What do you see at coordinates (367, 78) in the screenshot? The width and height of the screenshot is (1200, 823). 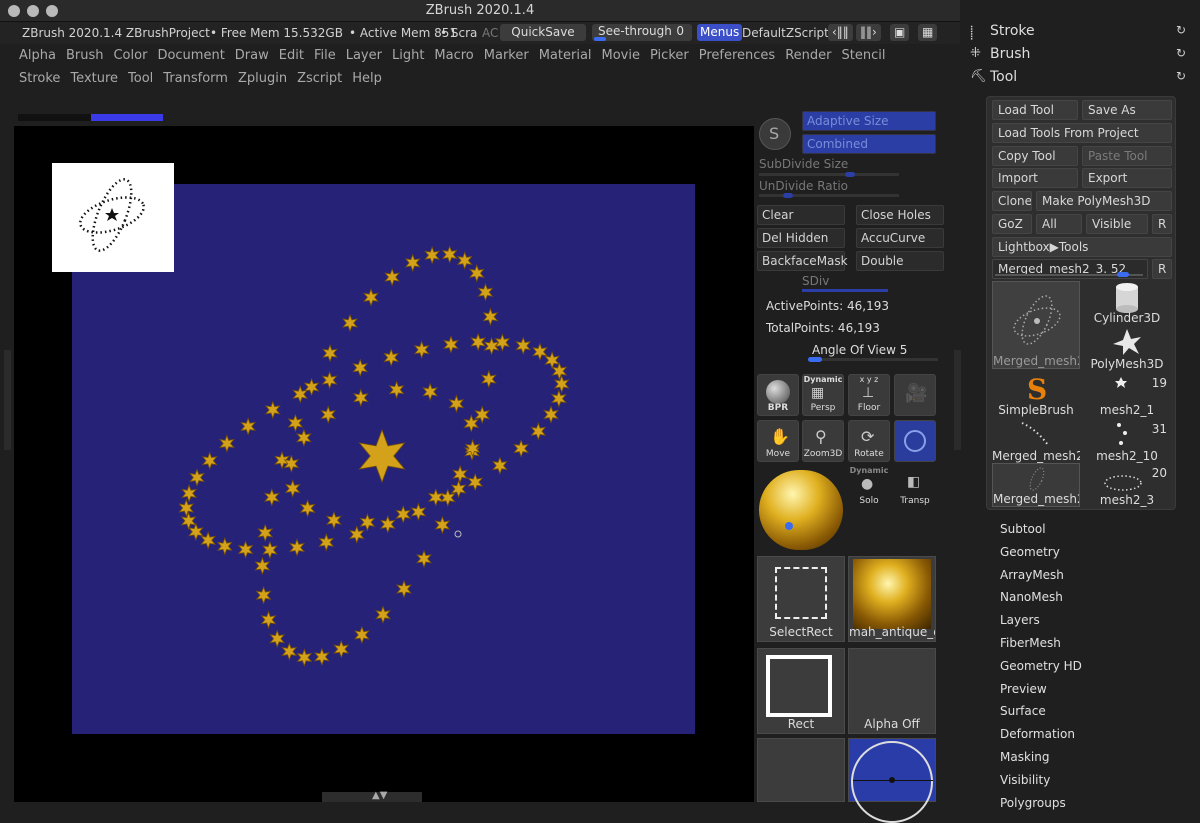 I see `menu-help: Help` at bounding box center [367, 78].